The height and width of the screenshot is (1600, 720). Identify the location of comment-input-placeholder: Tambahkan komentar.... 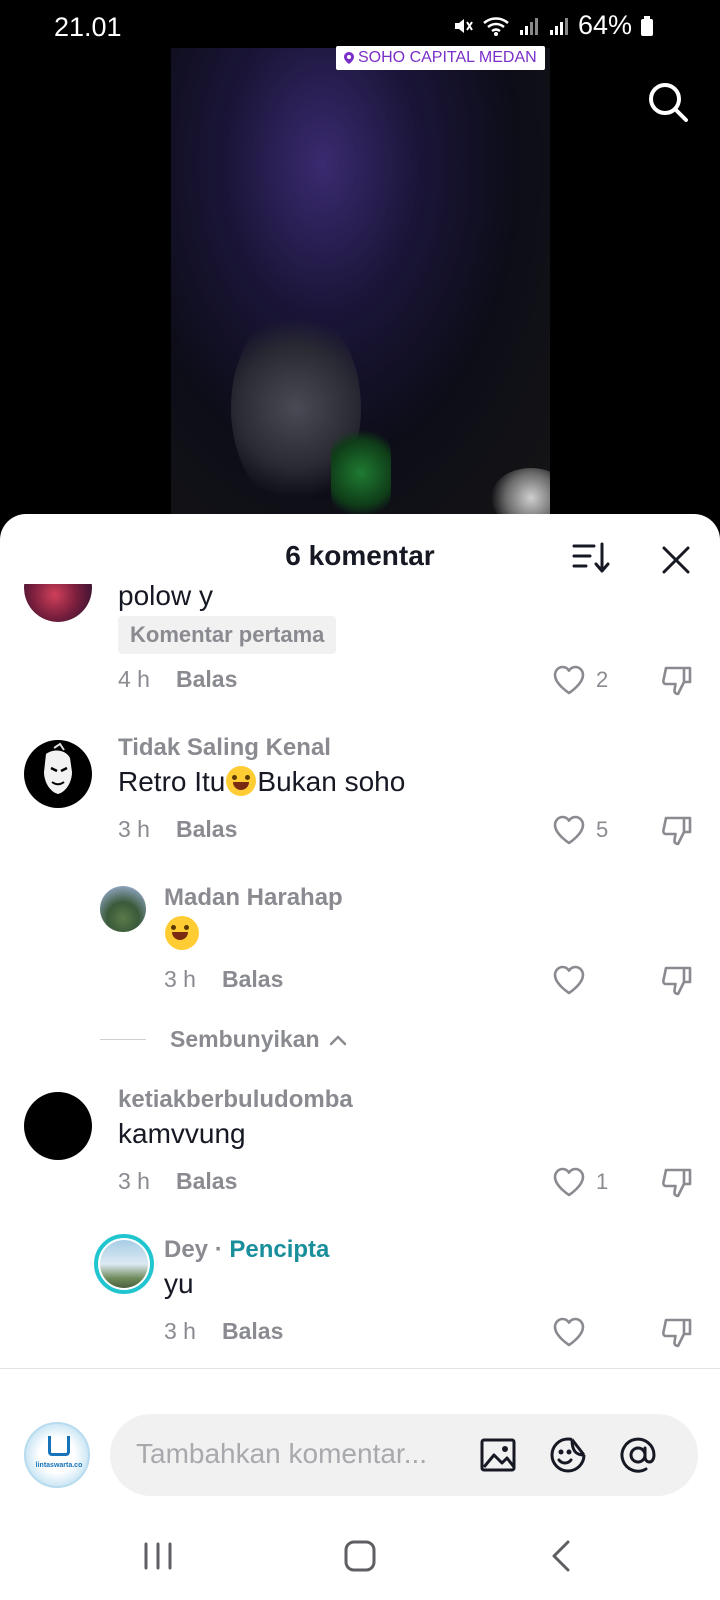
(282, 1453).